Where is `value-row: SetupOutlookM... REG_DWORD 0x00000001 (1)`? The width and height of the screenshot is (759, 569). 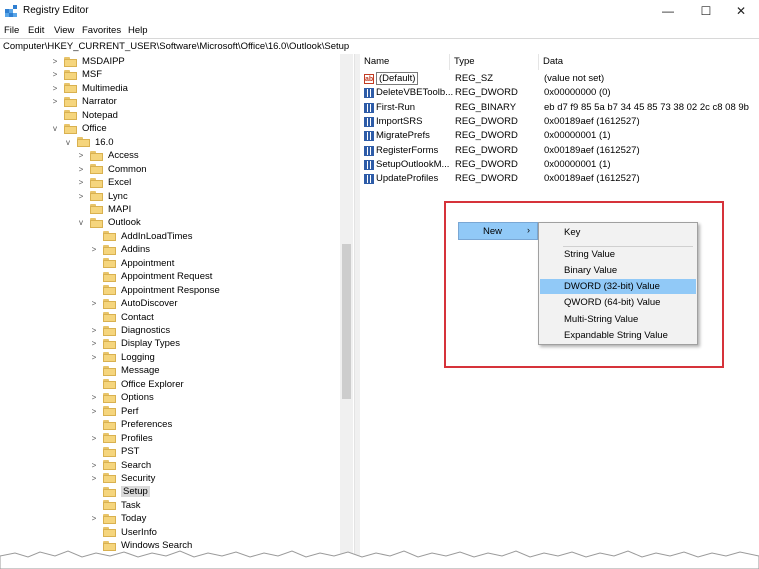
value-row: SetupOutlookM... REG_DWORD 0x00000001 (1) is located at coordinates (559, 165).